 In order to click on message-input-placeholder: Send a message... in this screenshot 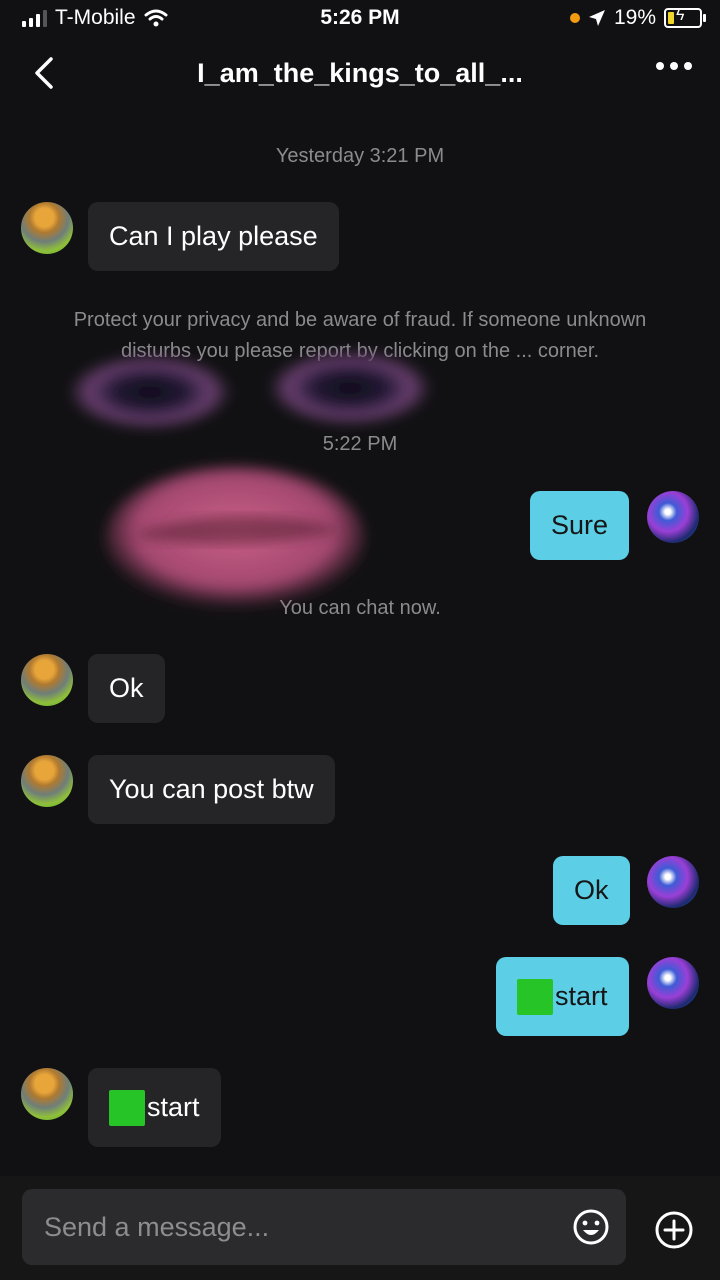, I will do `click(157, 1226)`.